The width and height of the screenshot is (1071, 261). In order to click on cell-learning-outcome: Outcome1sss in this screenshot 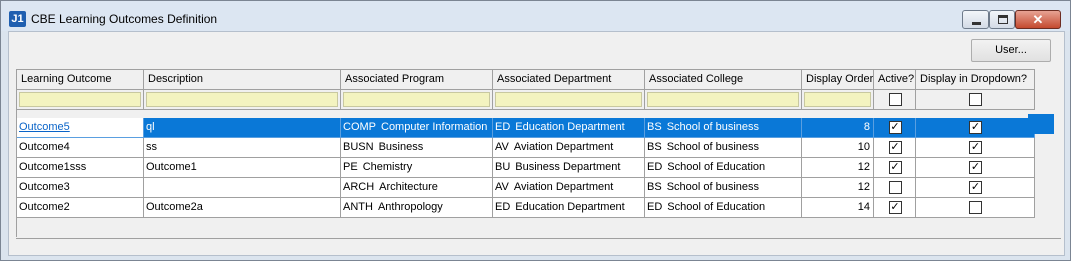, I will do `click(80, 168)`.